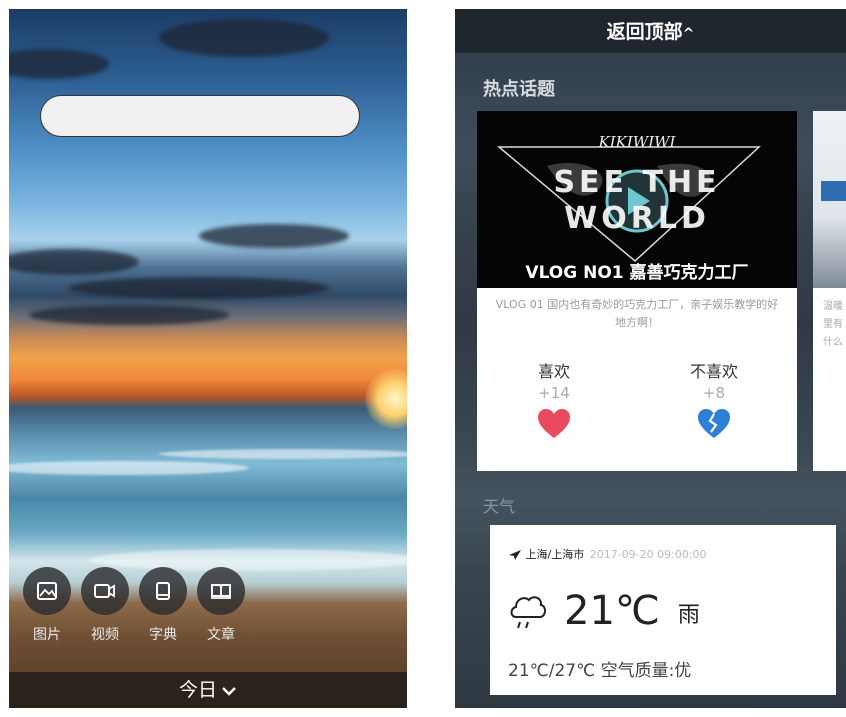 The height and width of the screenshot is (717, 846). What do you see at coordinates (229, 691) in the screenshot?
I see `chevron-down-icon` at bounding box center [229, 691].